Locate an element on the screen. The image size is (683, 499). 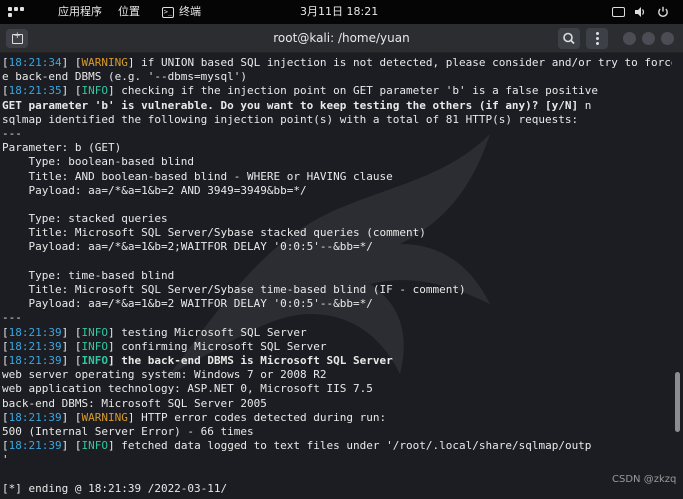
new-tab-button is located at coordinates (17, 38).